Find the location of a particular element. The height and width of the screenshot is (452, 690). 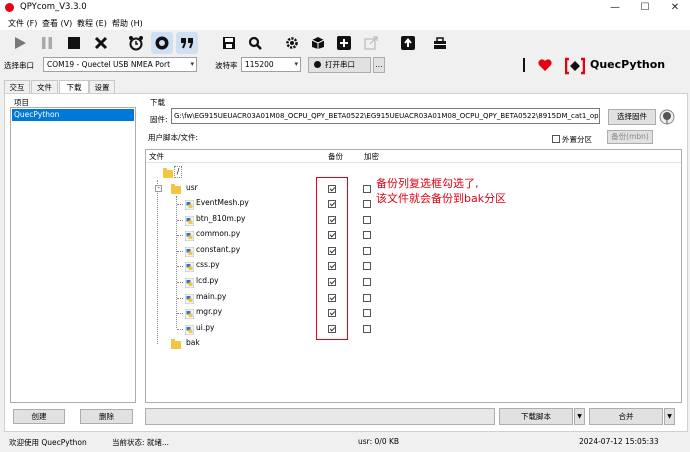

file-name: css.py is located at coordinates (208, 264).